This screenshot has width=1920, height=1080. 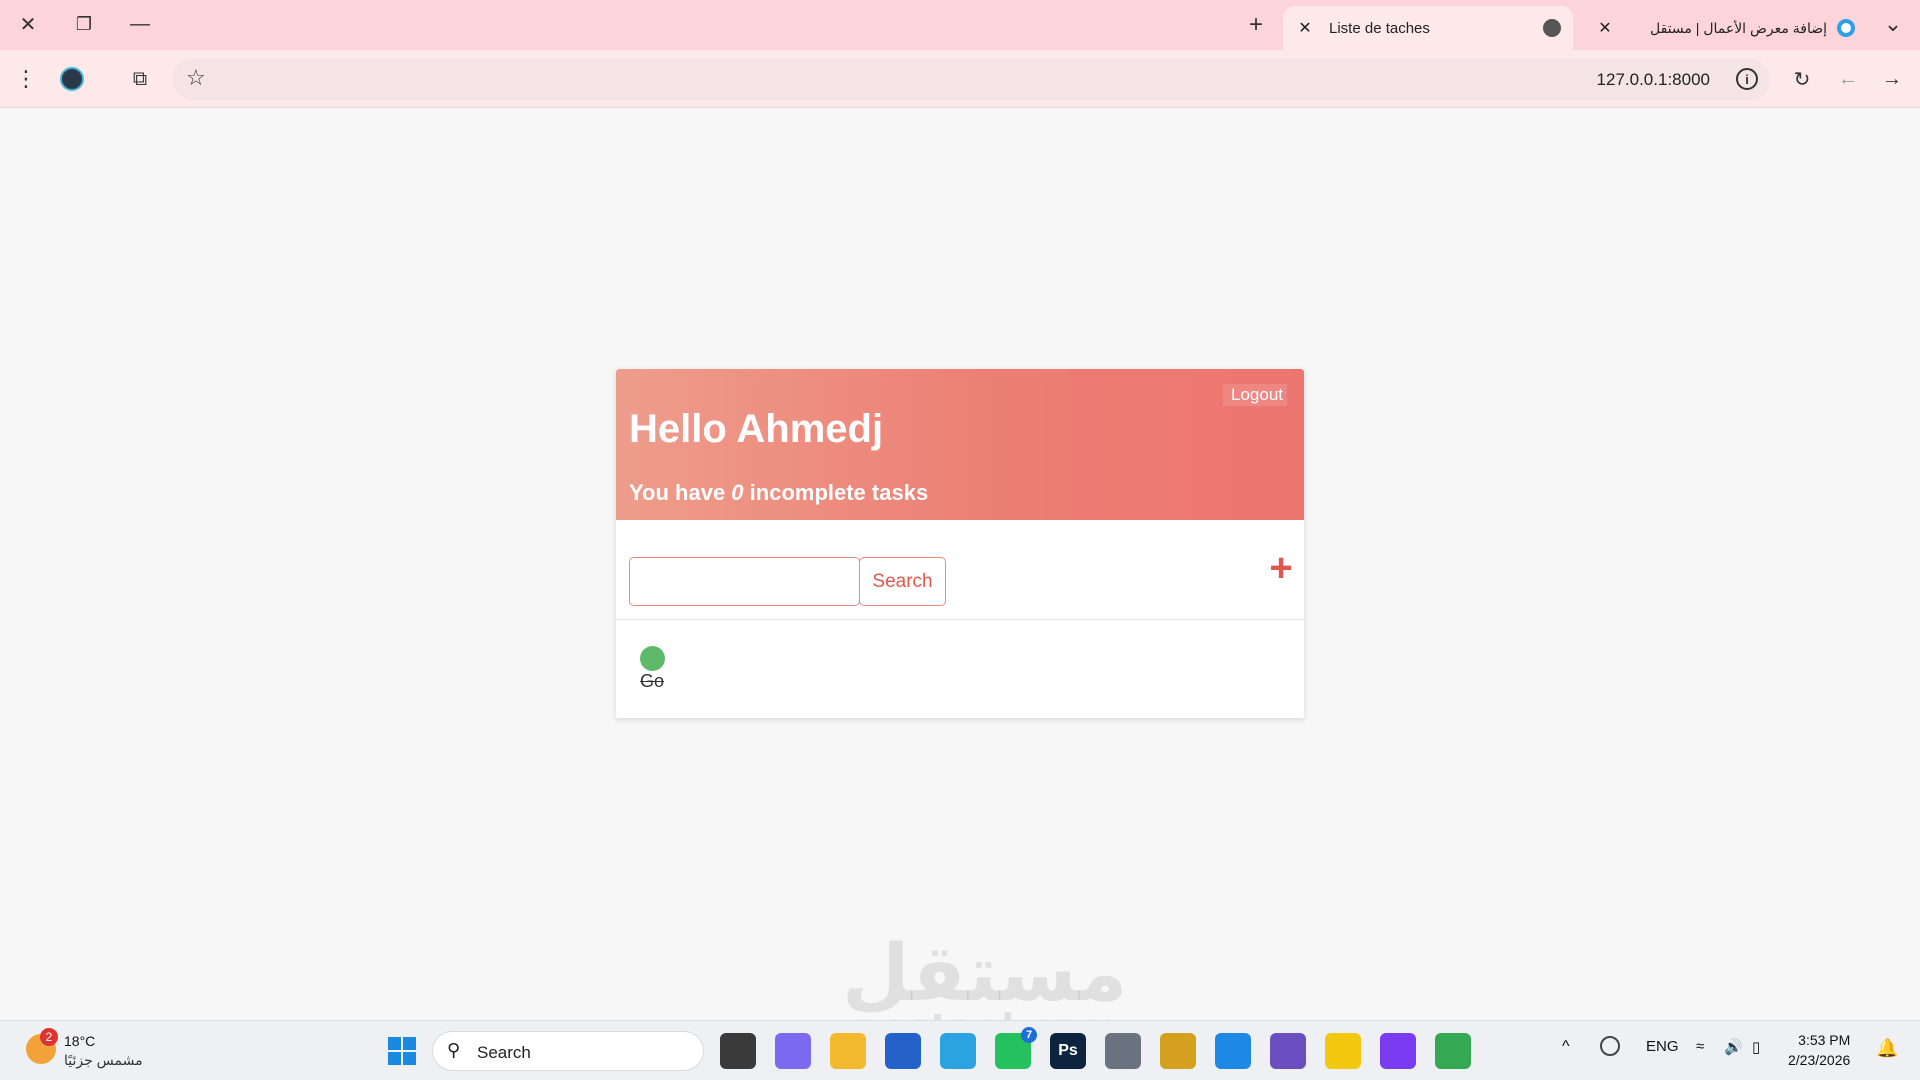 I want to click on clock-date: 2/23/2026, so click(x=1819, y=1060).